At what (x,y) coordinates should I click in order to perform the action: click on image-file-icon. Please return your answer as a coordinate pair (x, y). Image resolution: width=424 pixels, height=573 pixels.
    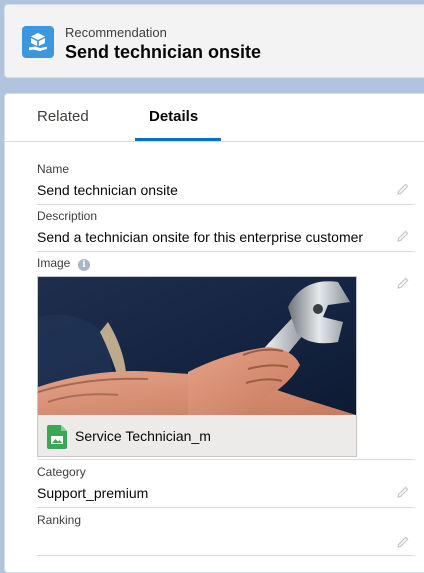
    Looking at the image, I should click on (57, 437).